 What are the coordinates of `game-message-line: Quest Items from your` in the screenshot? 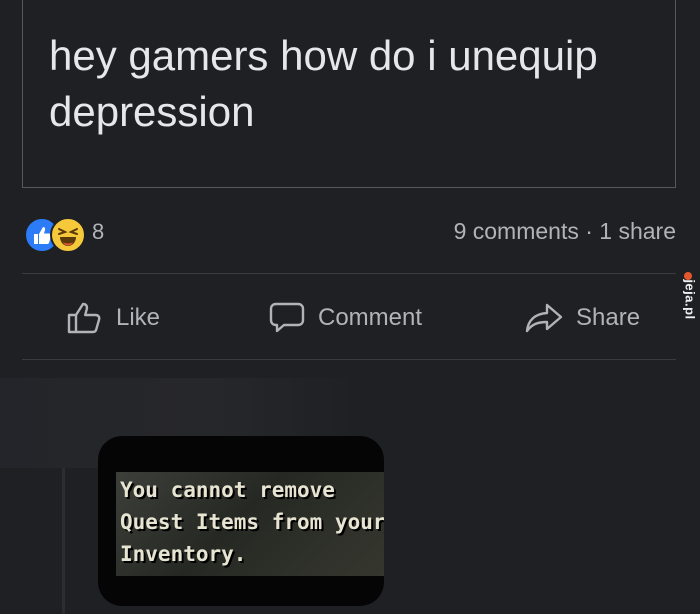 It's located at (252, 522).